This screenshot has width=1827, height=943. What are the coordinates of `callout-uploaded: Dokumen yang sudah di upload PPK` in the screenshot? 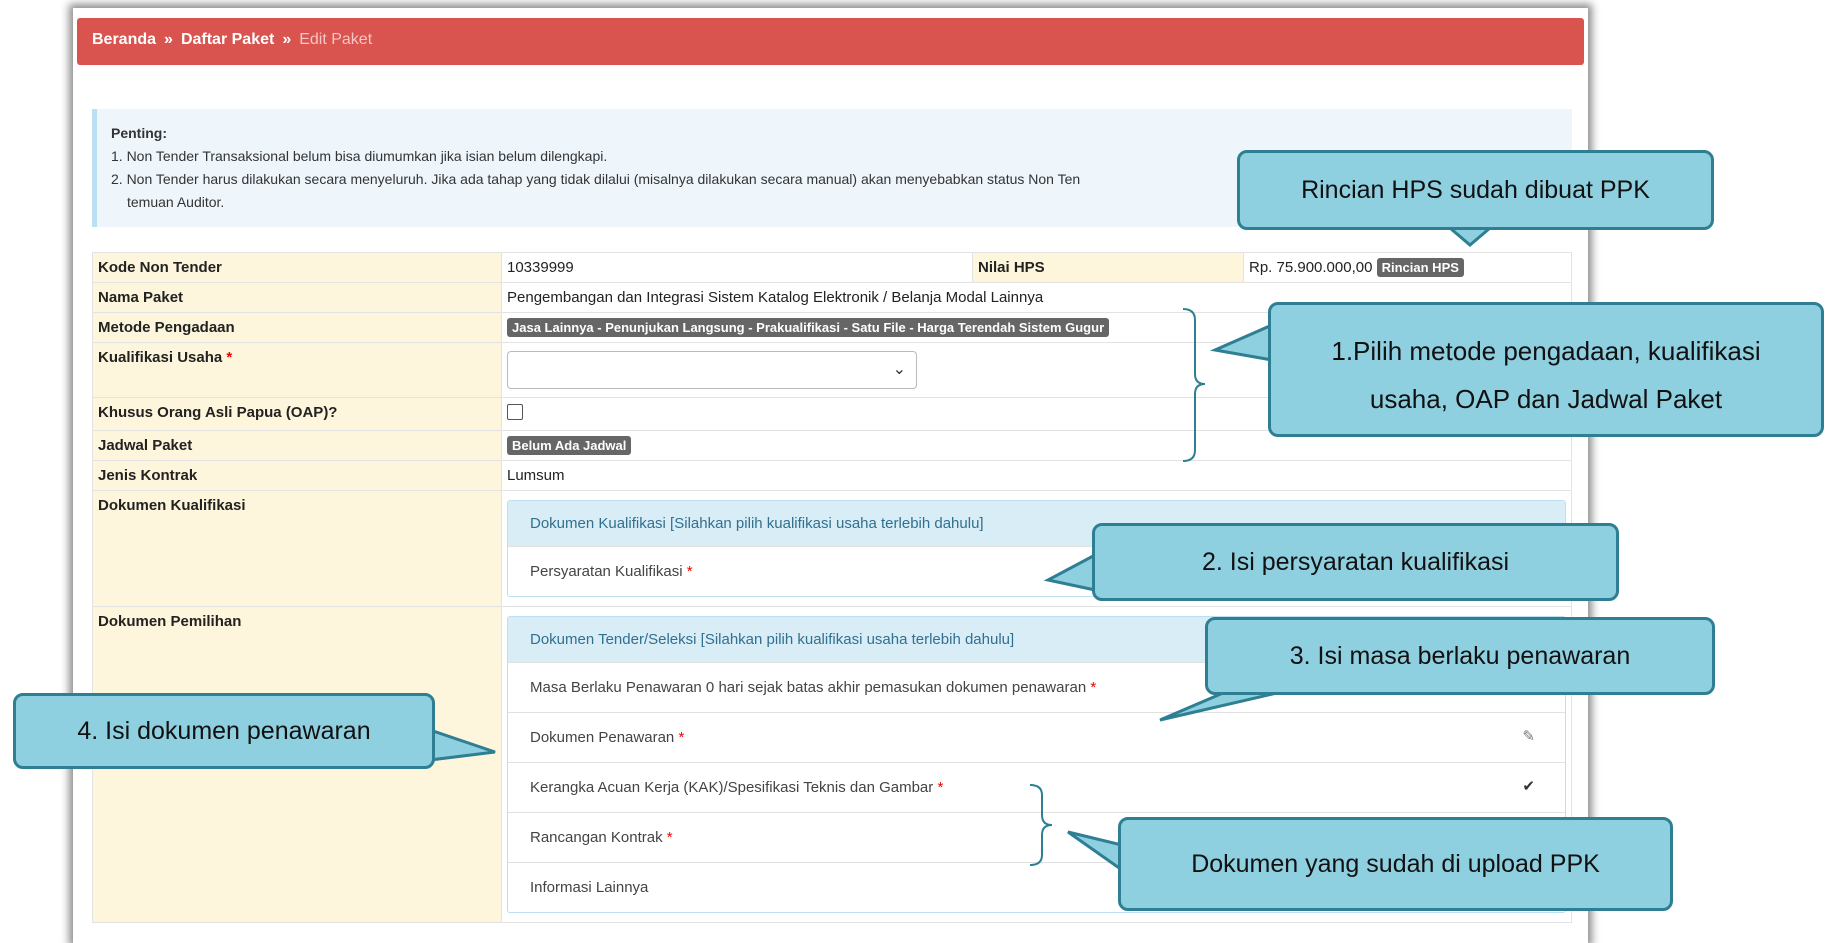 It's located at (1395, 864).